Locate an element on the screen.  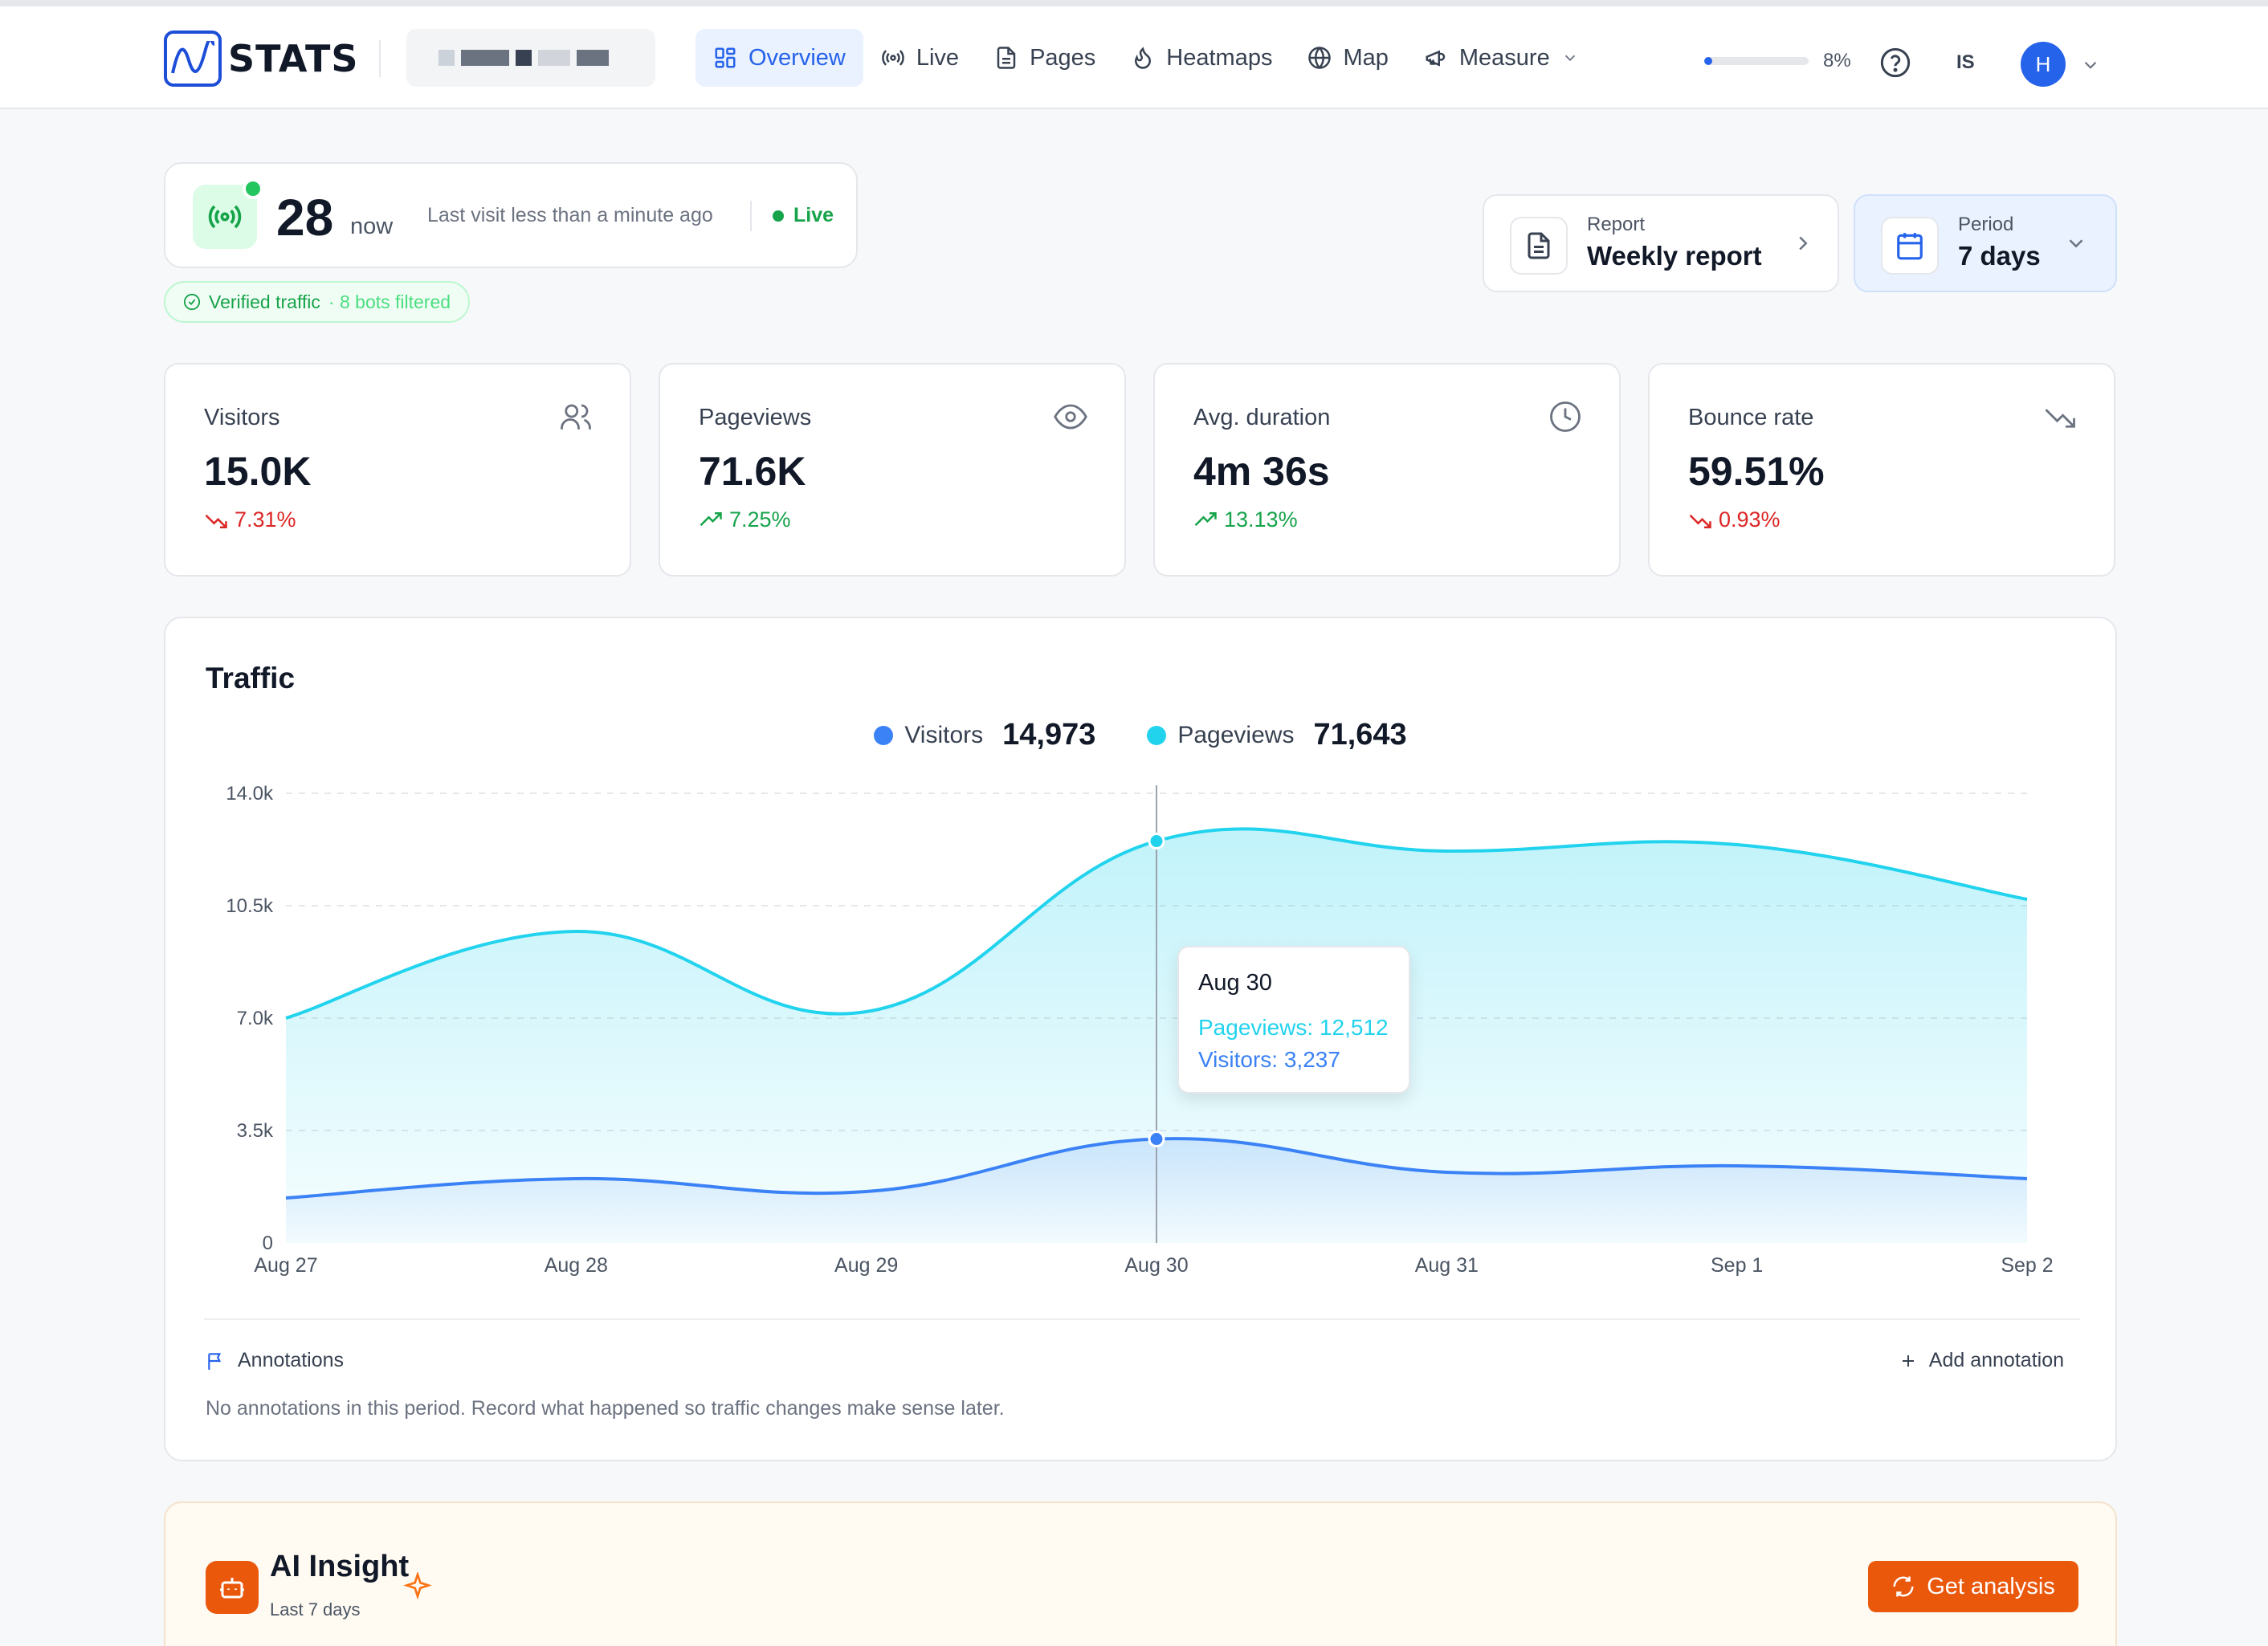
chevron-right-icon is located at coordinates (1804, 243).